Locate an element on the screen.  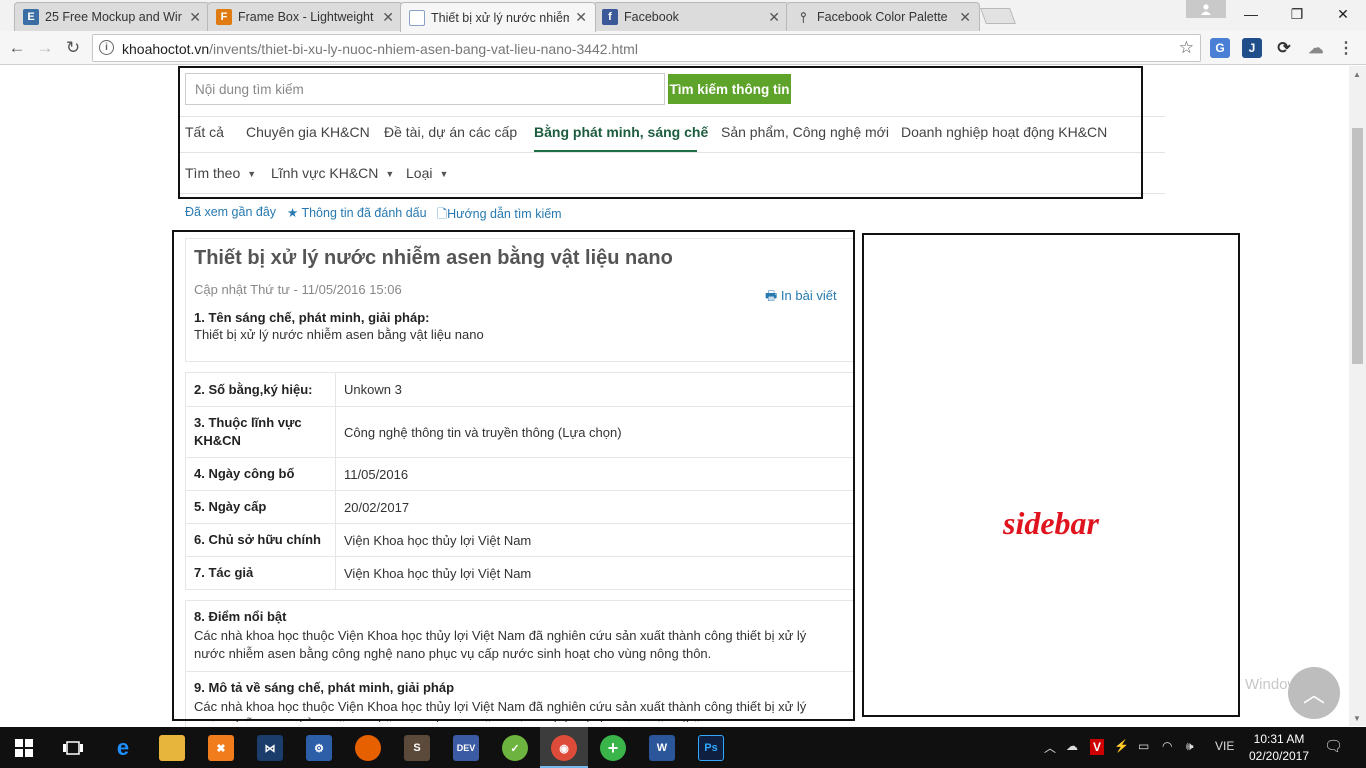
page-icon is located at coordinates (417, 17).